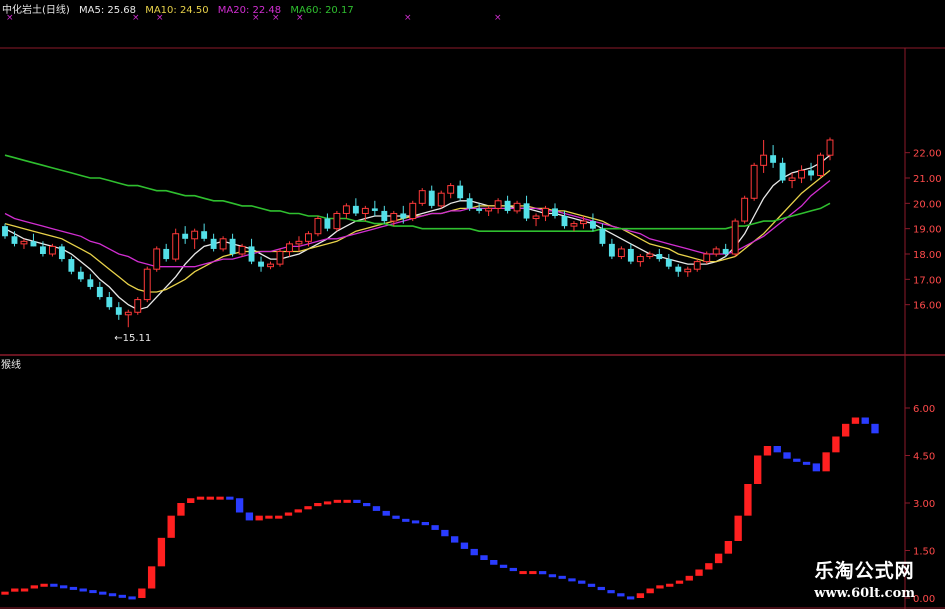 Image resolution: width=945 pixels, height=609 pixels. I want to click on watermark-title: 乐淘公式网, so click(864, 571).